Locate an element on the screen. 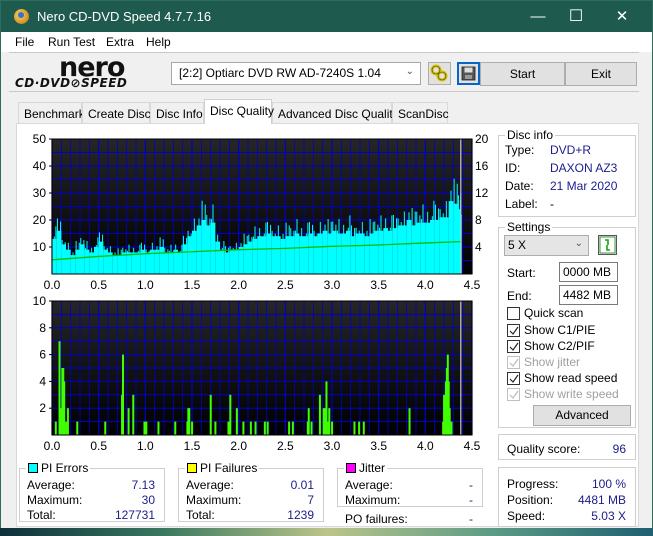 The width and height of the screenshot is (653, 536). jitter-title: Jitter is located at coordinates (372, 468).